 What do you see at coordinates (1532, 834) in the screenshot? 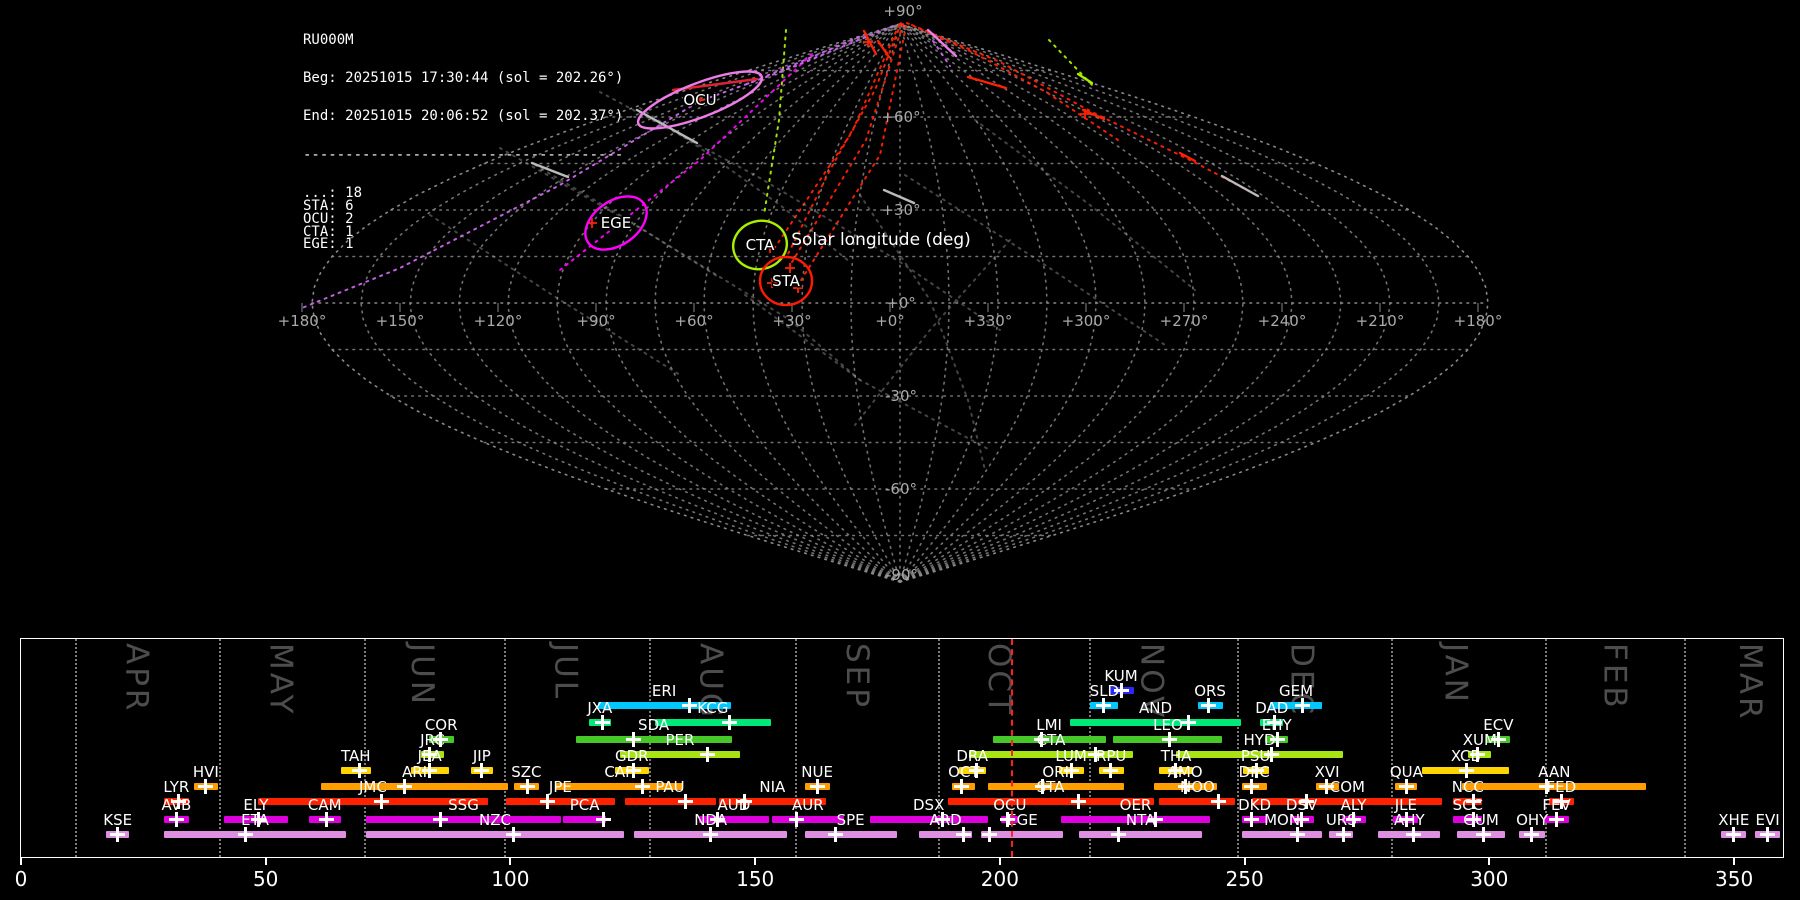
I see `peak-marker-OHY` at bounding box center [1532, 834].